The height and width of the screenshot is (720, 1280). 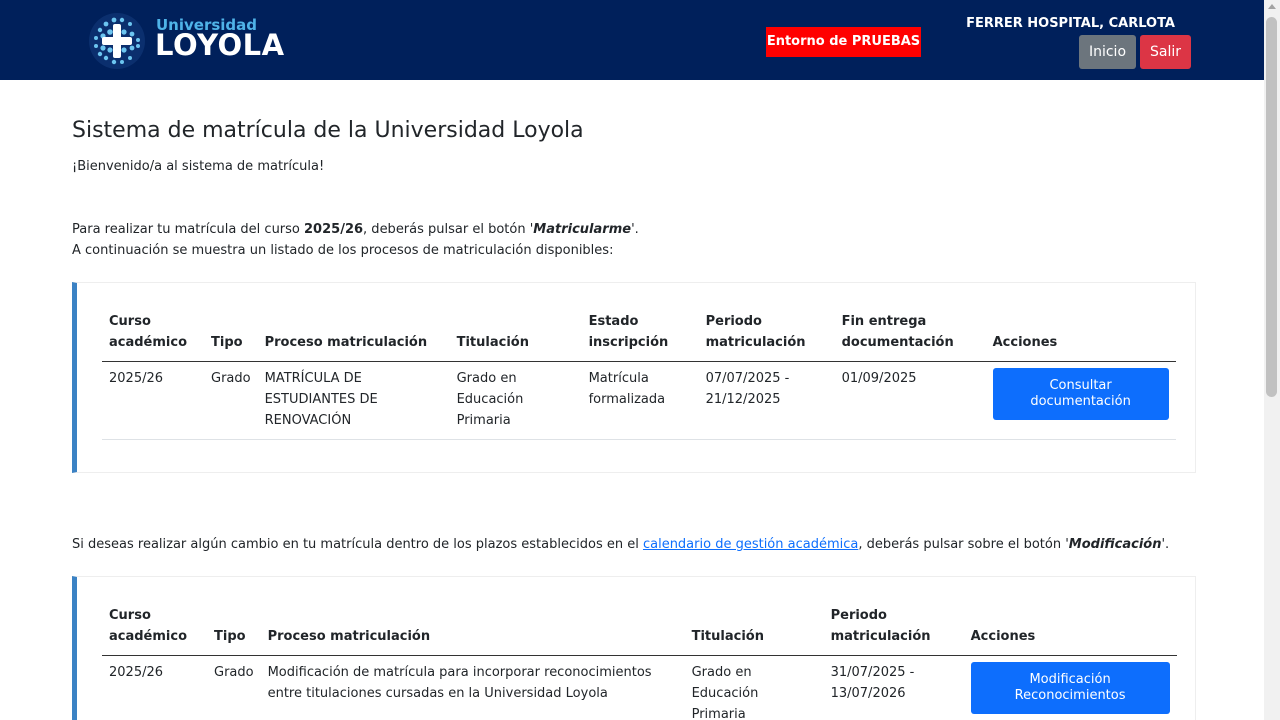 I want to click on mod-button-name: Modificación, so click(x=1115, y=544).